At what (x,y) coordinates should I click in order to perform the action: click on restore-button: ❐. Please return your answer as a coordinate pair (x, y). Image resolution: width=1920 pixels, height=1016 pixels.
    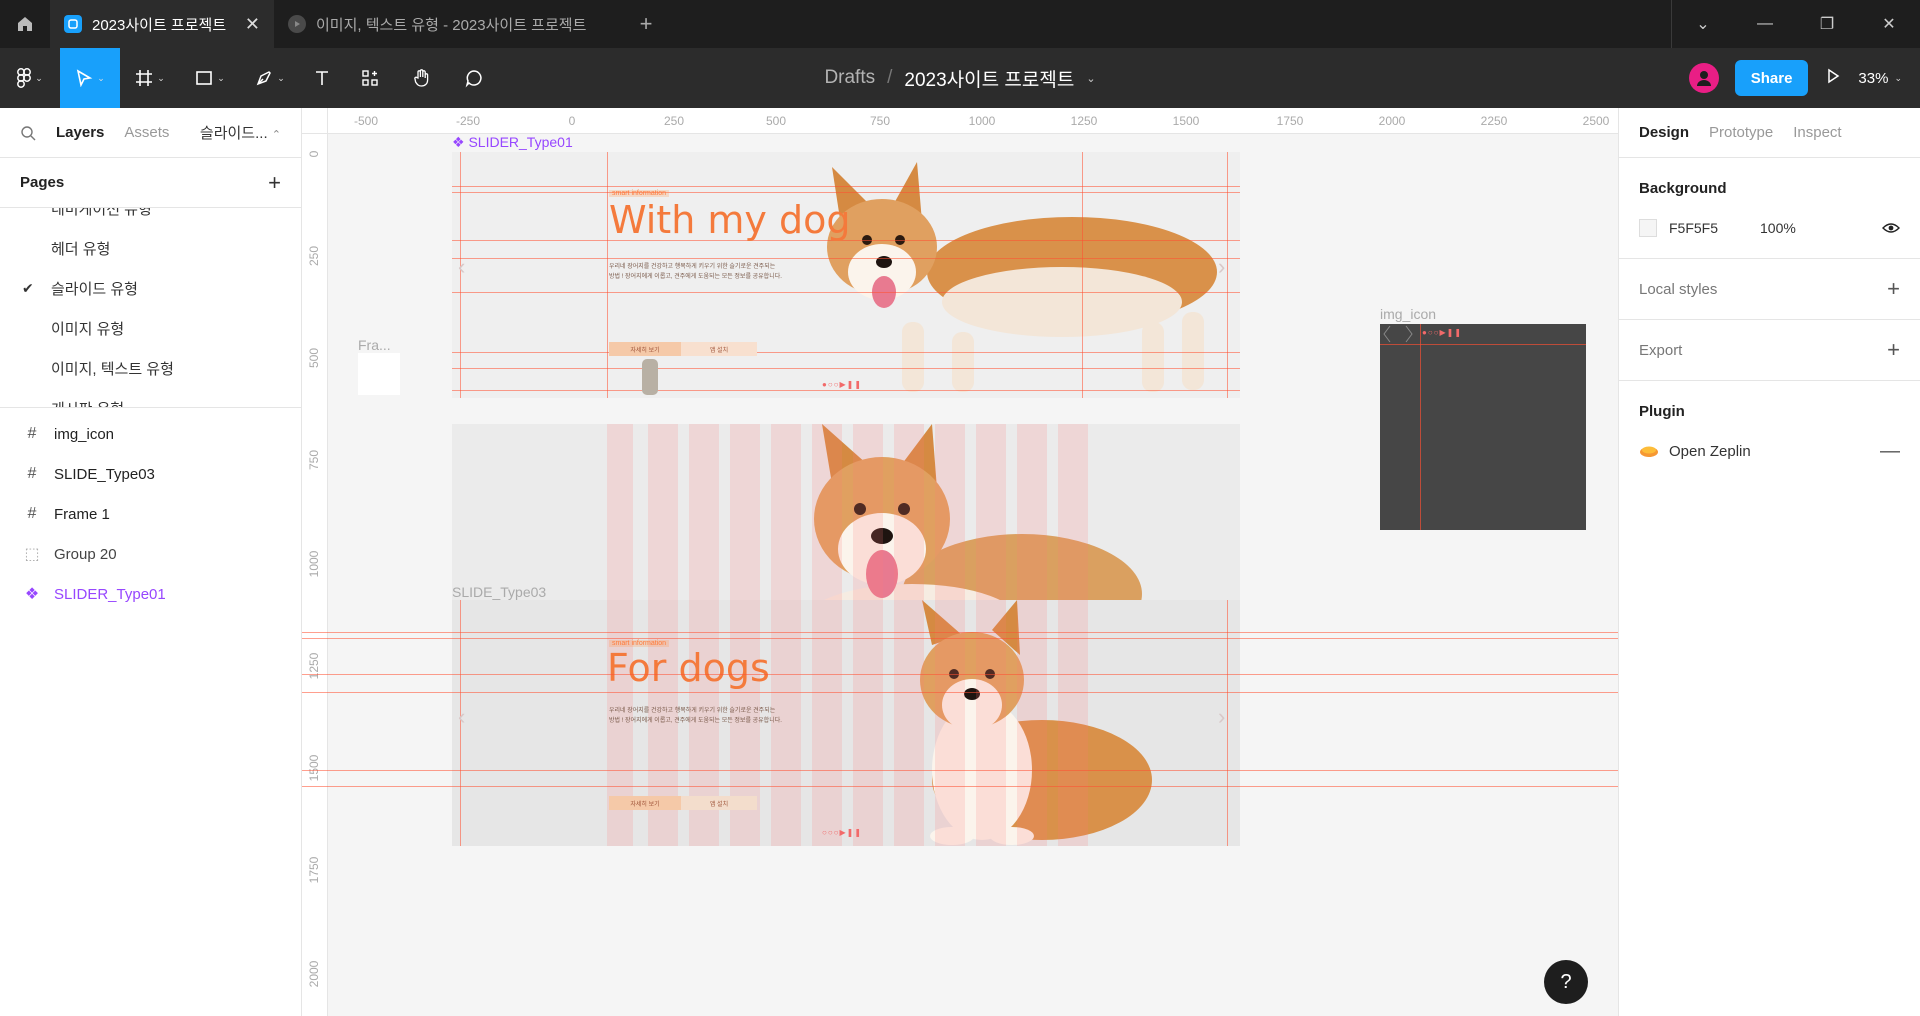
    Looking at the image, I should click on (1827, 24).